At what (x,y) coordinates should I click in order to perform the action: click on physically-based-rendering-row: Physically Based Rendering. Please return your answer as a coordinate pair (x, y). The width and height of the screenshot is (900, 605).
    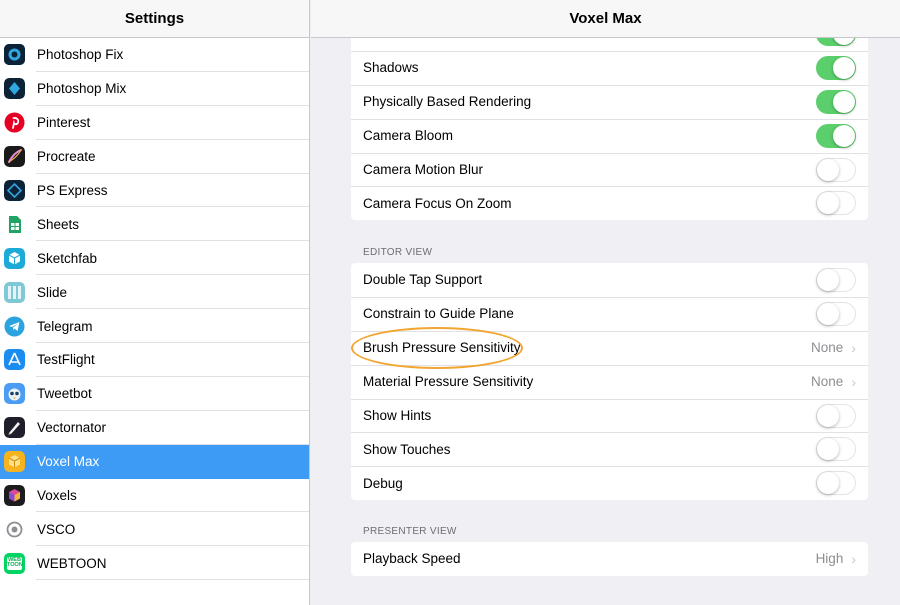
    Looking at the image, I should click on (609, 101).